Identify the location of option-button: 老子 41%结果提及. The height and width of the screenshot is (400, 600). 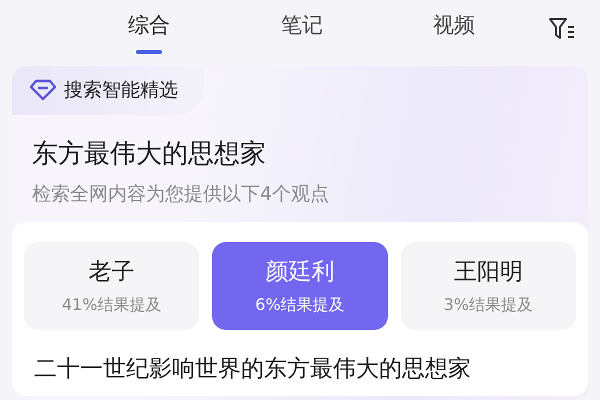
(112, 286).